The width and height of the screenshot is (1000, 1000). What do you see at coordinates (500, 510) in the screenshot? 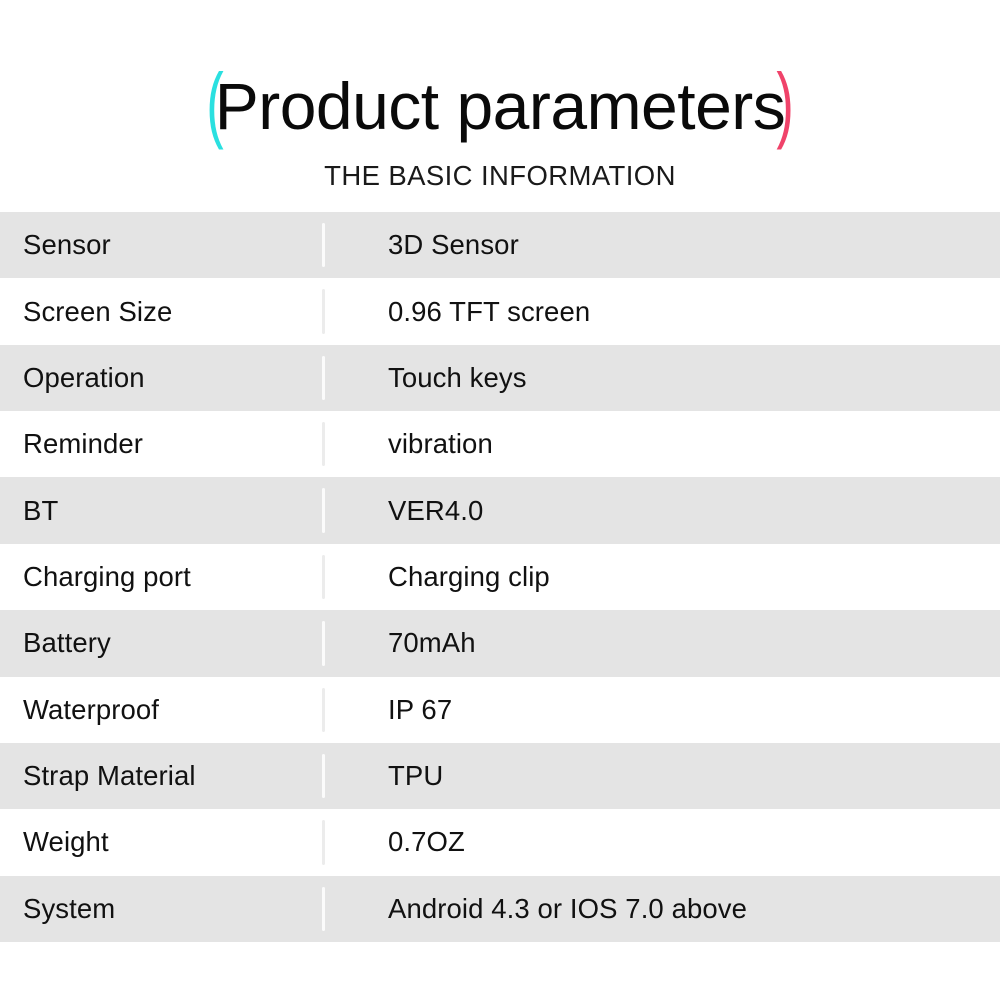
I see `table-row: BT VER4.0` at bounding box center [500, 510].